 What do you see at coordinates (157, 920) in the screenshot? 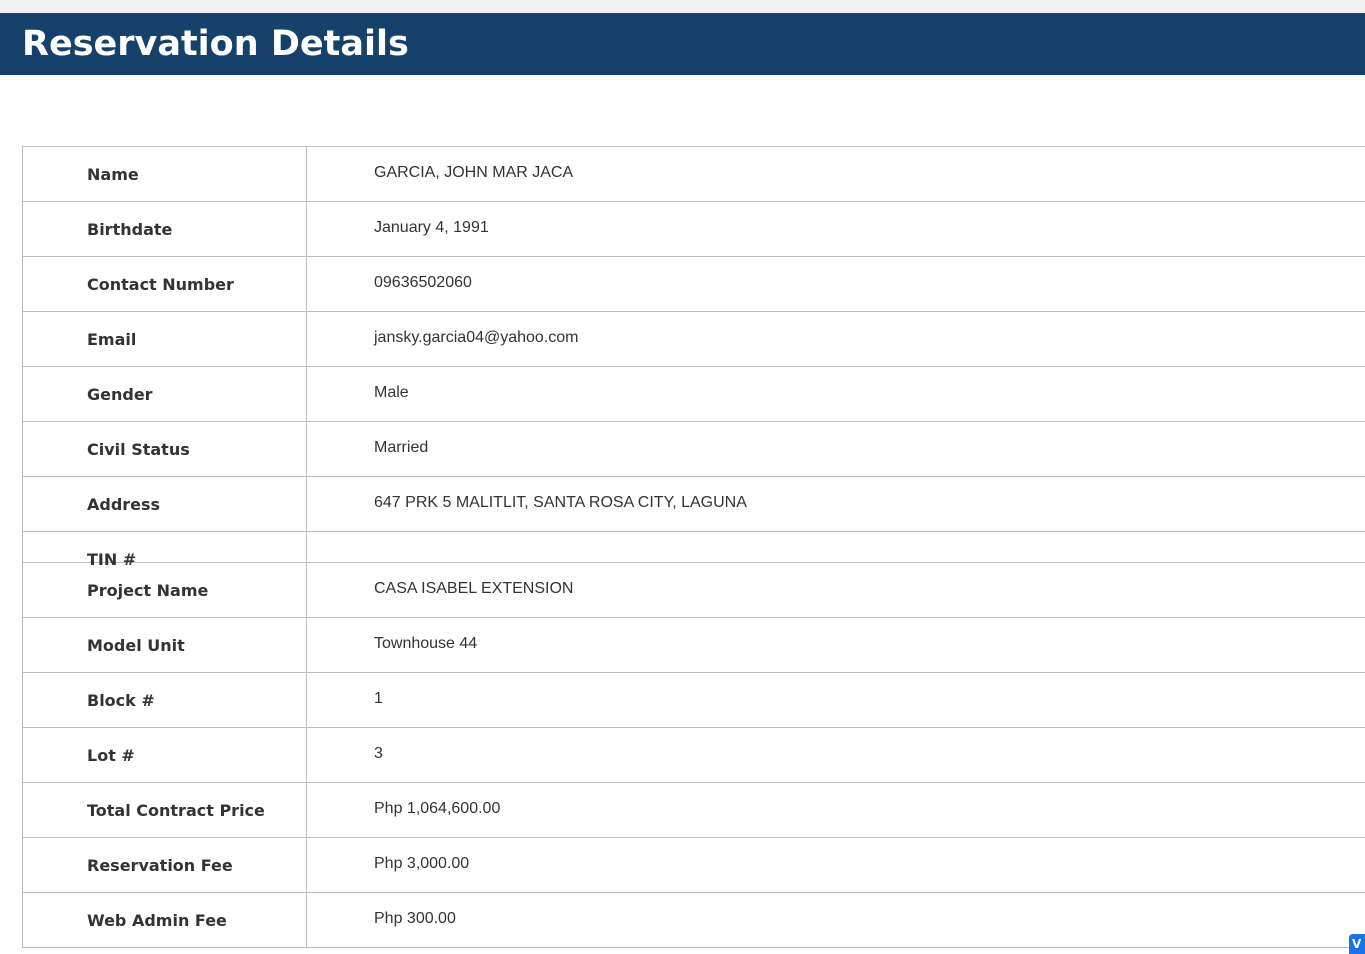
I see `field-label-web-admin-fee: Web Admin Fee` at bounding box center [157, 920].